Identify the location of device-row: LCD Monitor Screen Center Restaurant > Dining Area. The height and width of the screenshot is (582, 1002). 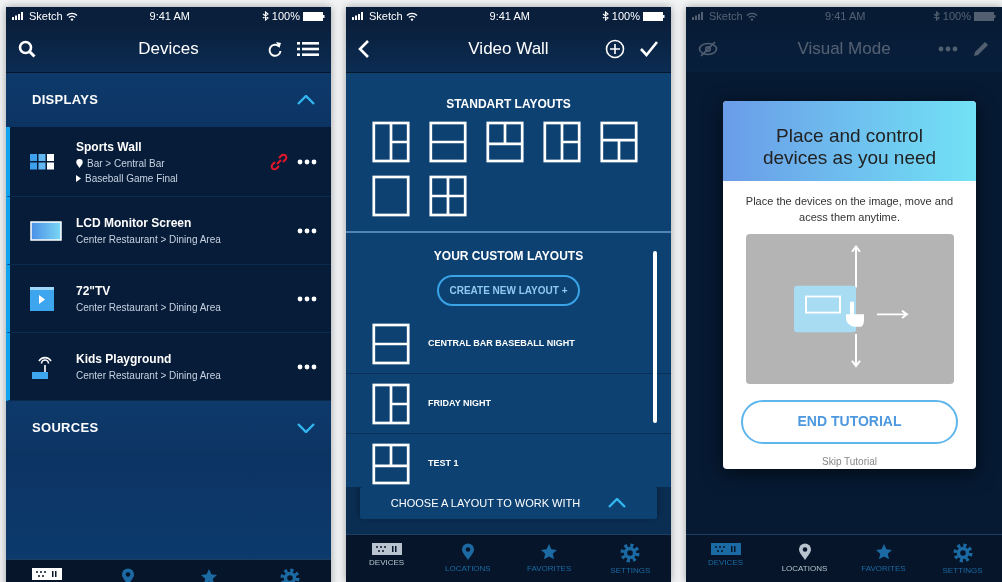
(168, 231).